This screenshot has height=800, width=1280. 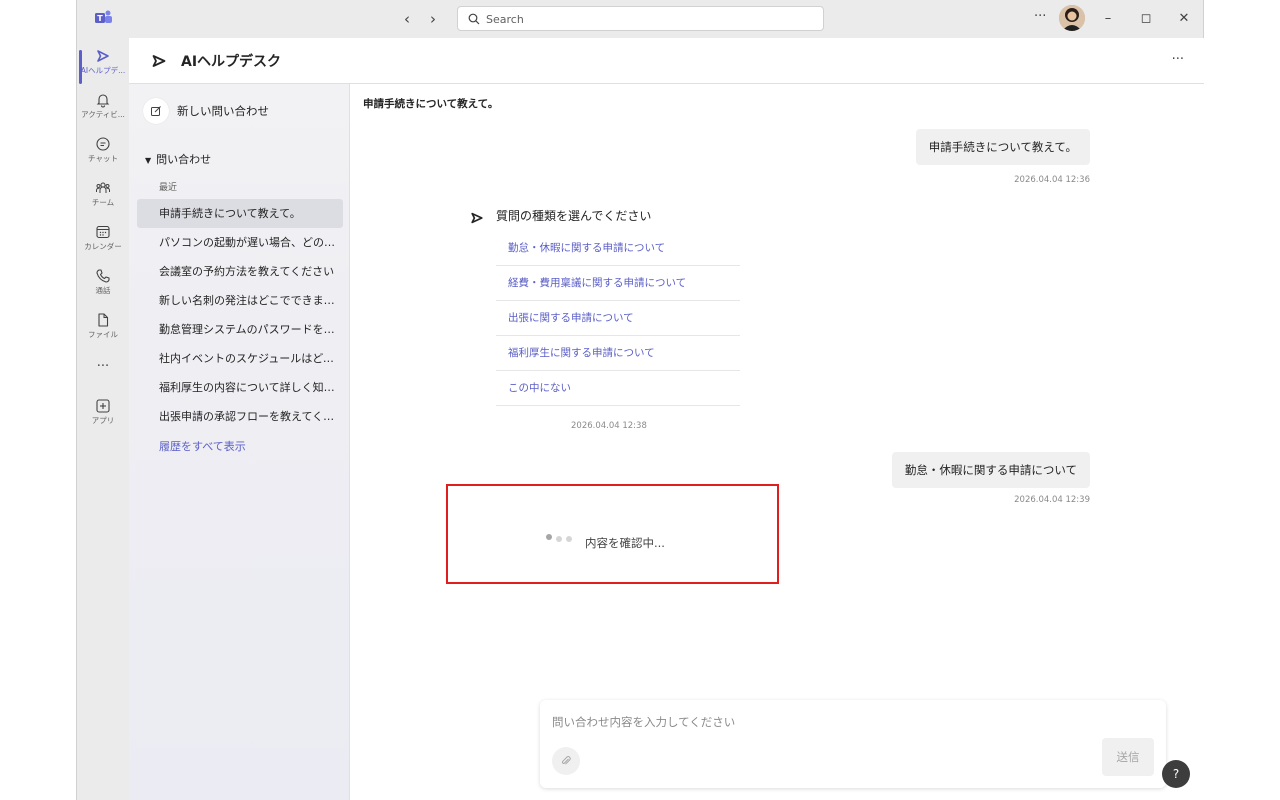 What do you see at coordinates (103, 158) in the screenshot?
I see `rail-label: チャット` at bounding box center [103, 158].